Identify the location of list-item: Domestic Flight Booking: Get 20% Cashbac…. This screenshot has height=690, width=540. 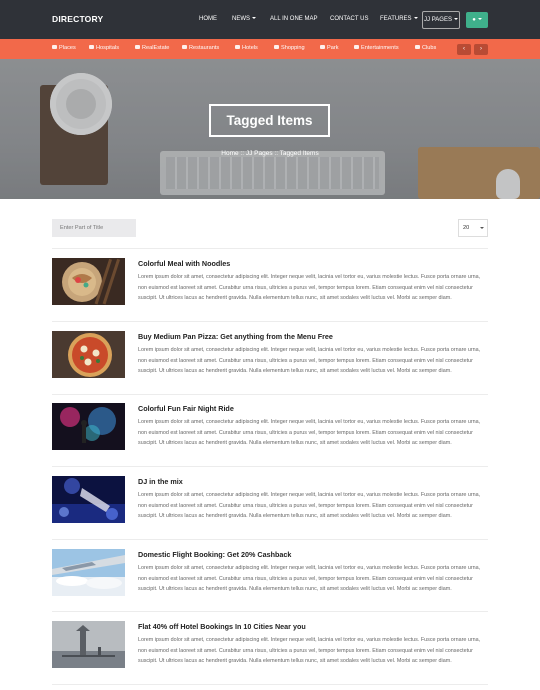
(270, 580).